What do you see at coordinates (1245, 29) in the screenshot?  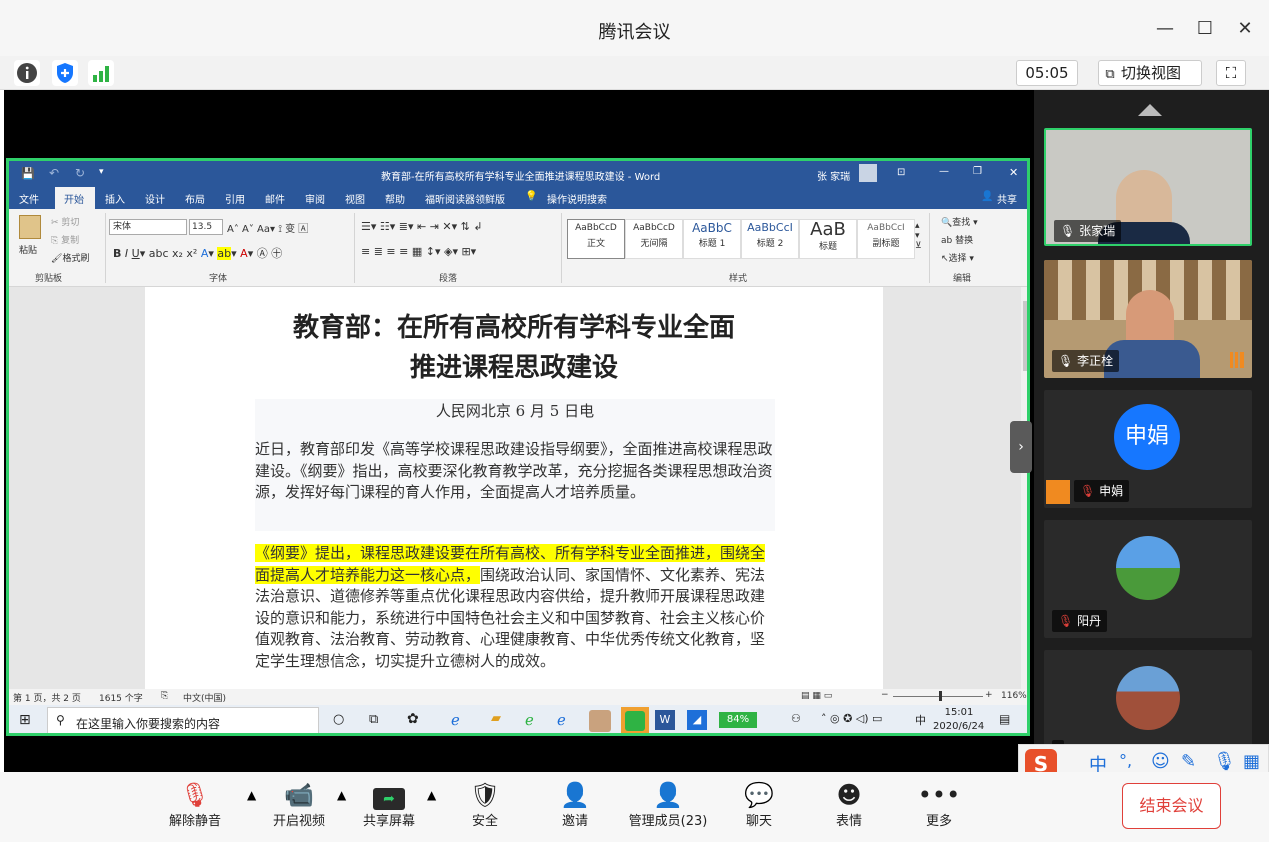 I see `close-button: ✕` at bounding box center [1245, 29].